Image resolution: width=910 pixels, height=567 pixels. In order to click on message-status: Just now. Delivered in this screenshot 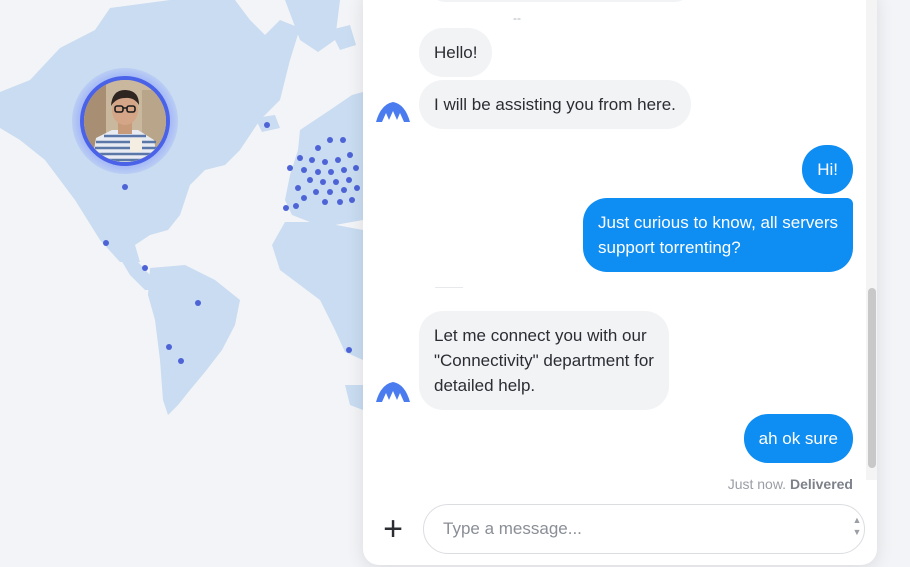, I will do `click(790, 484)`.